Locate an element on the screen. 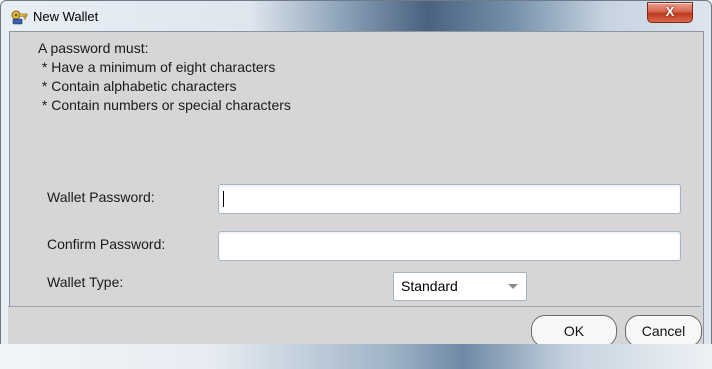 The width and height of the screenshot is (712, 369). close-icon: X is located at coordinates (670, 11).